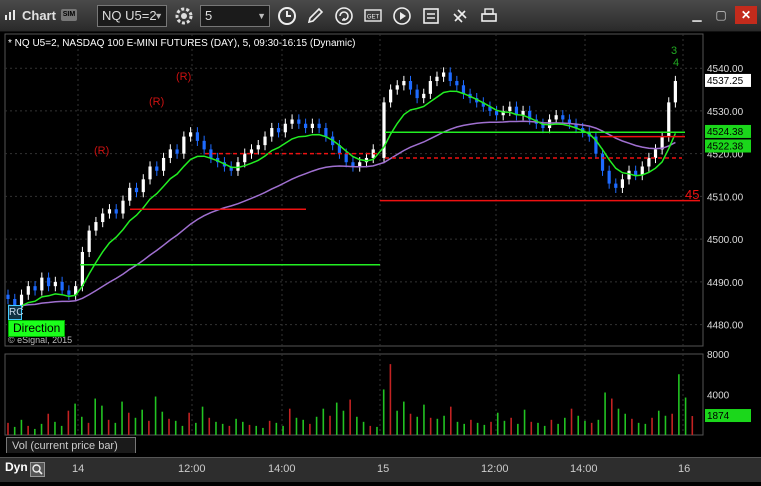 The height and width of the screenshot is (486, 761). What do you see at coordinates (718, 416) in the screenshot?
I see `volume-last-value: 1874` at bounding box center [718, 416].